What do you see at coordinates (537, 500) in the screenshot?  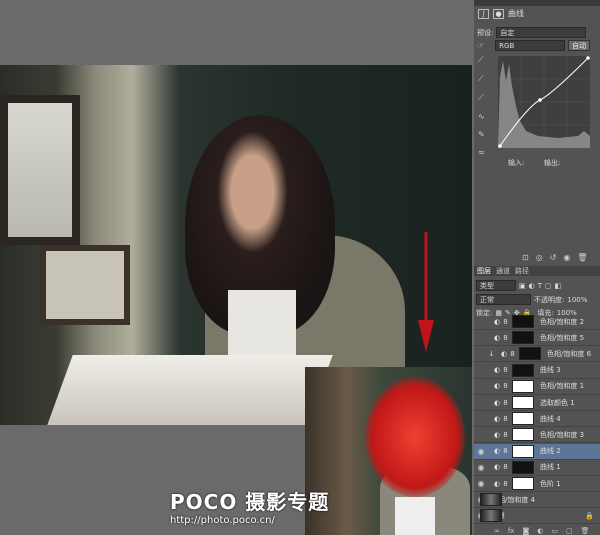 I see `layer-row: ◉色相/饱和度 4` at bounding box center [537, 500].